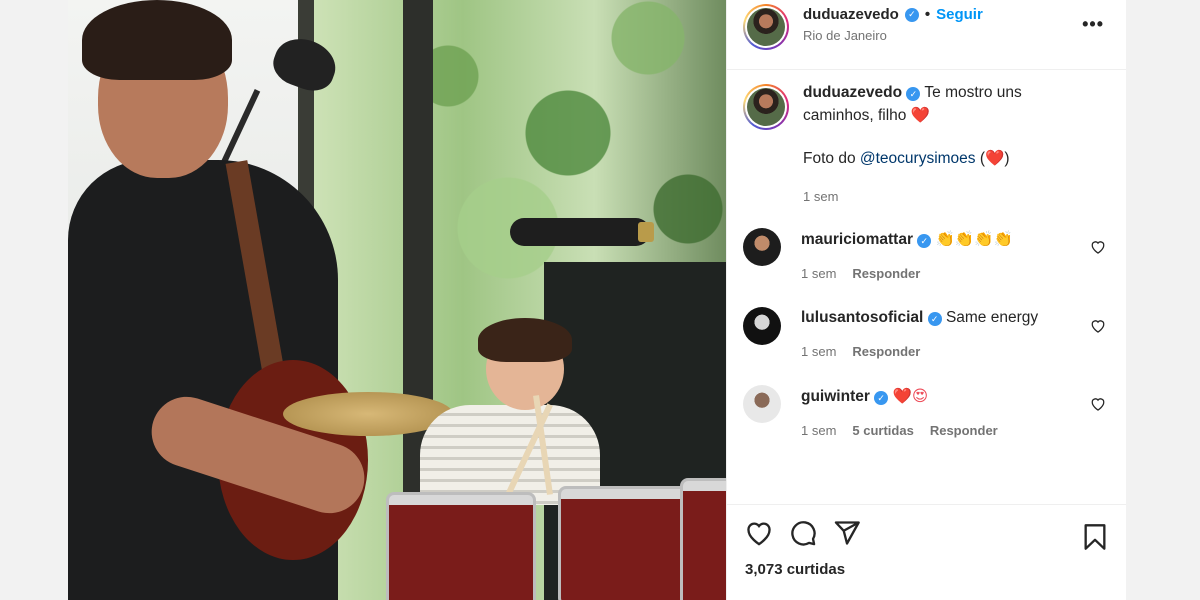 The height and width of the screenshot is (600, 1200). What do you see at coordinates (882, 431) in the screenshot?
I see `comment-likes-count: 5 curtidas` at bounding box center [882, 431].